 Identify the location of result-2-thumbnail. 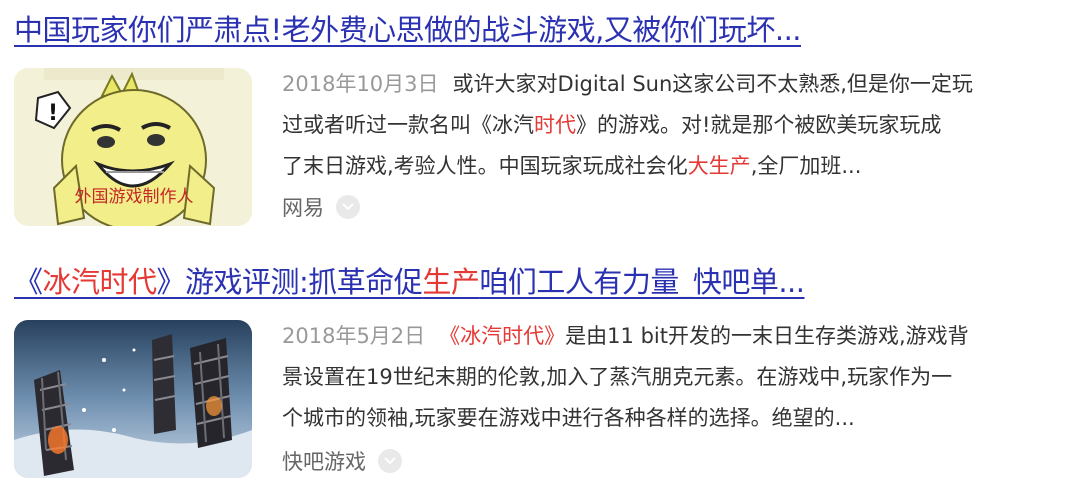
(133, 399).